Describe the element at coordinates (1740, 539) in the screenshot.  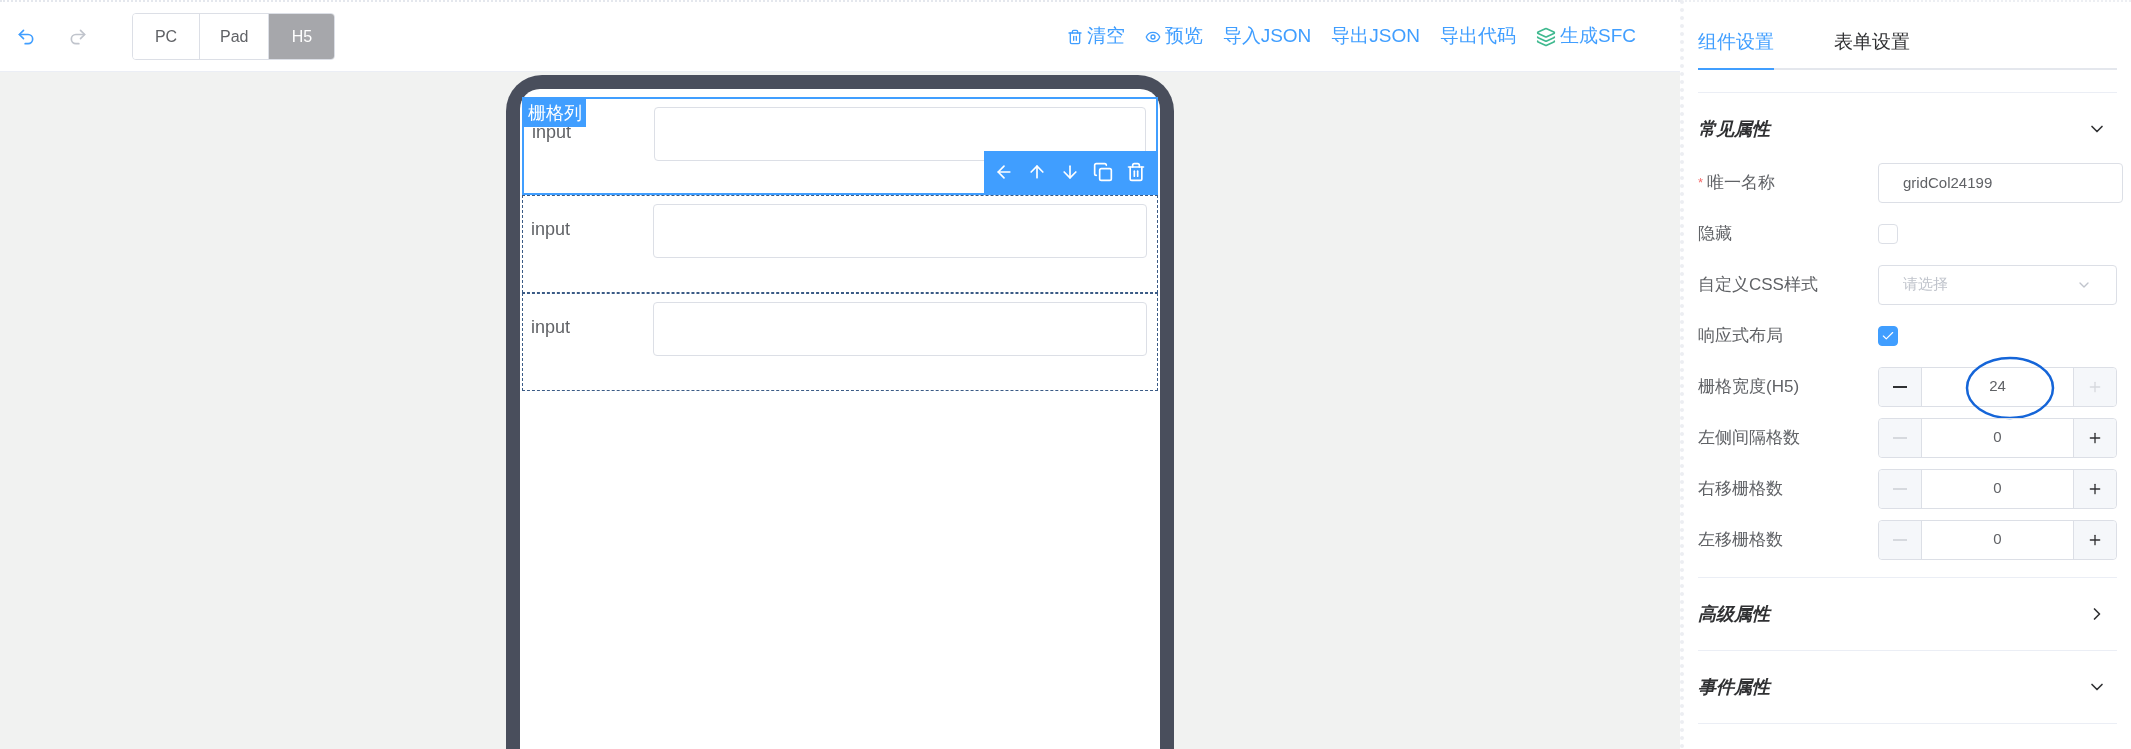
I see `field-label: 左移栅格数` at that location.